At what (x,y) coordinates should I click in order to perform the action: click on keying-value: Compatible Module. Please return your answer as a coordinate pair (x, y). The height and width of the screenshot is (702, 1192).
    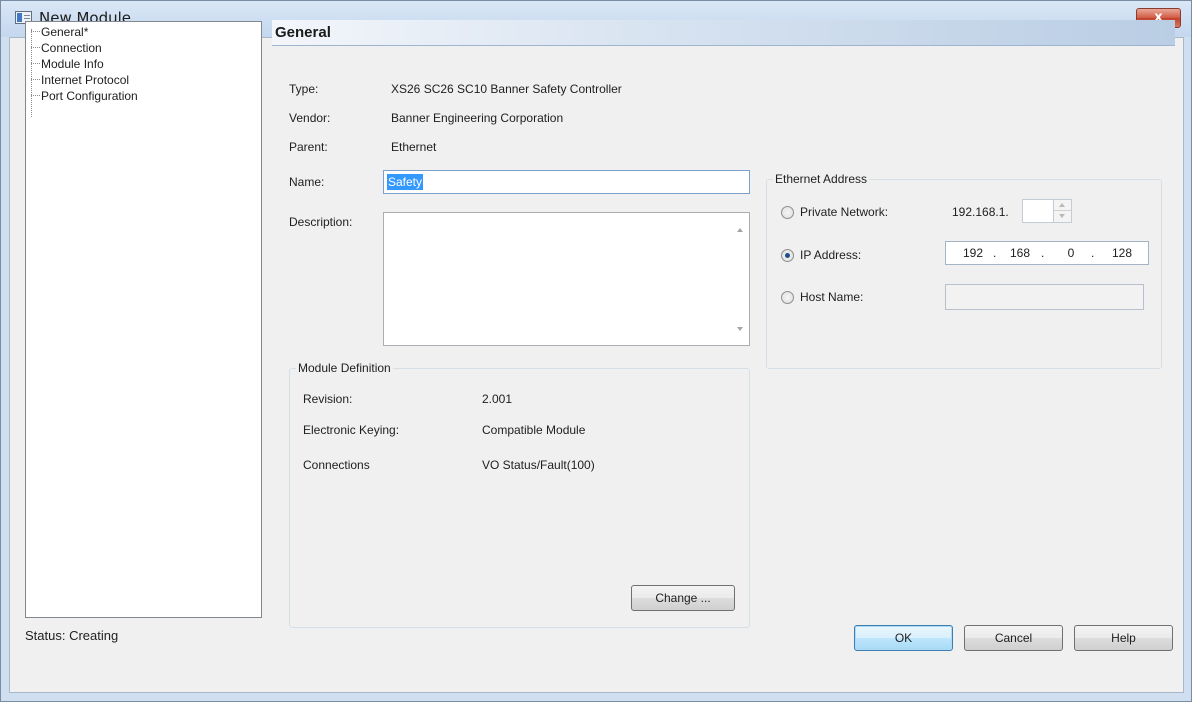
    Looking at the image, I should click on (534, 430).